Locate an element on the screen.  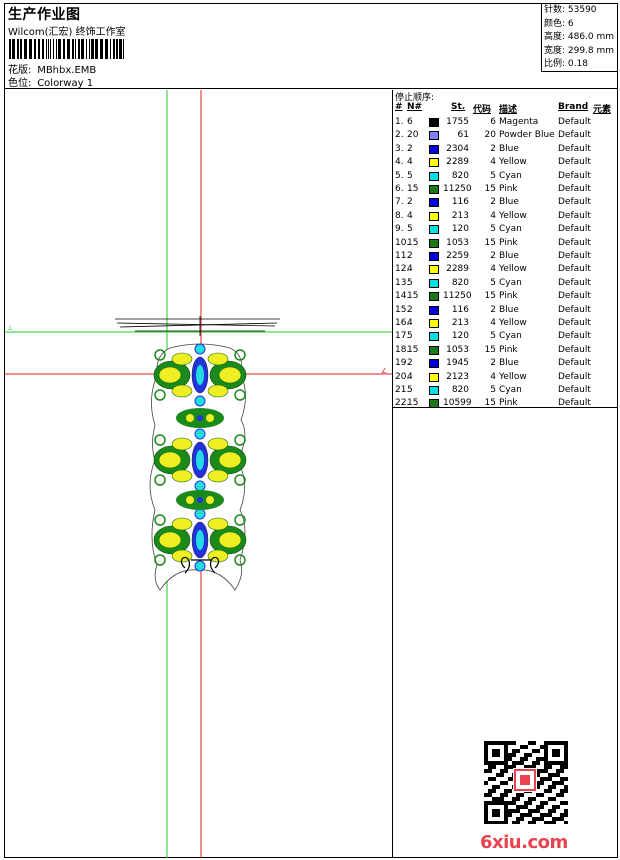
row-index: 8. is located at coordinates (399, 215).